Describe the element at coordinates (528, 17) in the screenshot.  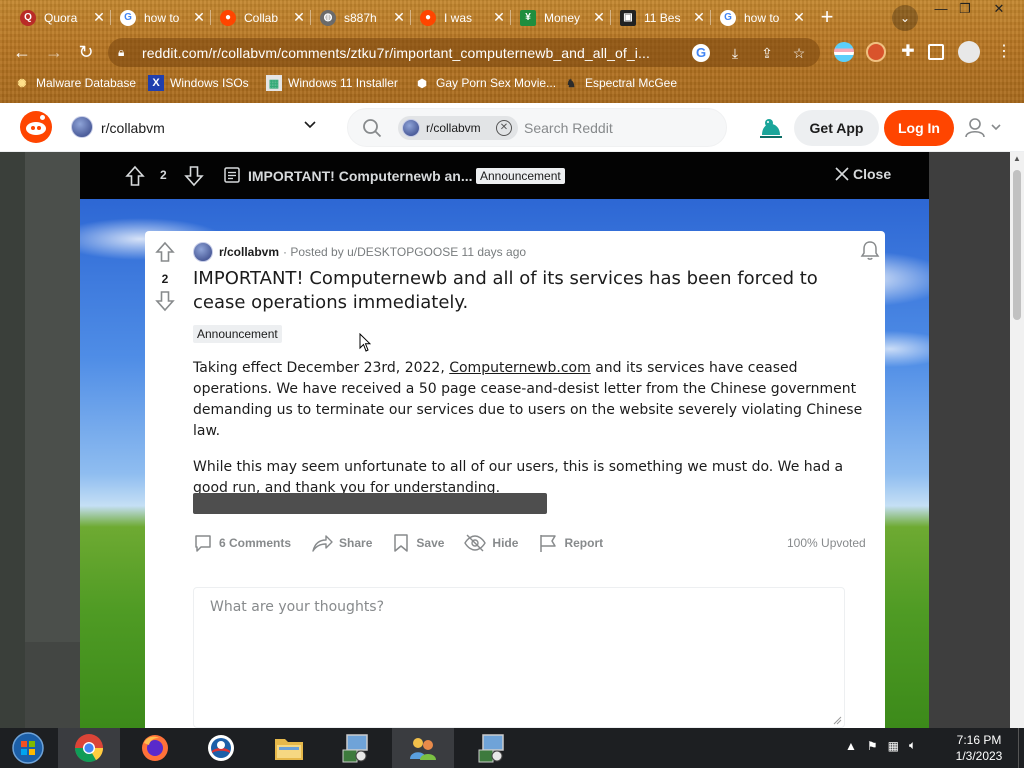
I see `money-icon: ¥` at that location.